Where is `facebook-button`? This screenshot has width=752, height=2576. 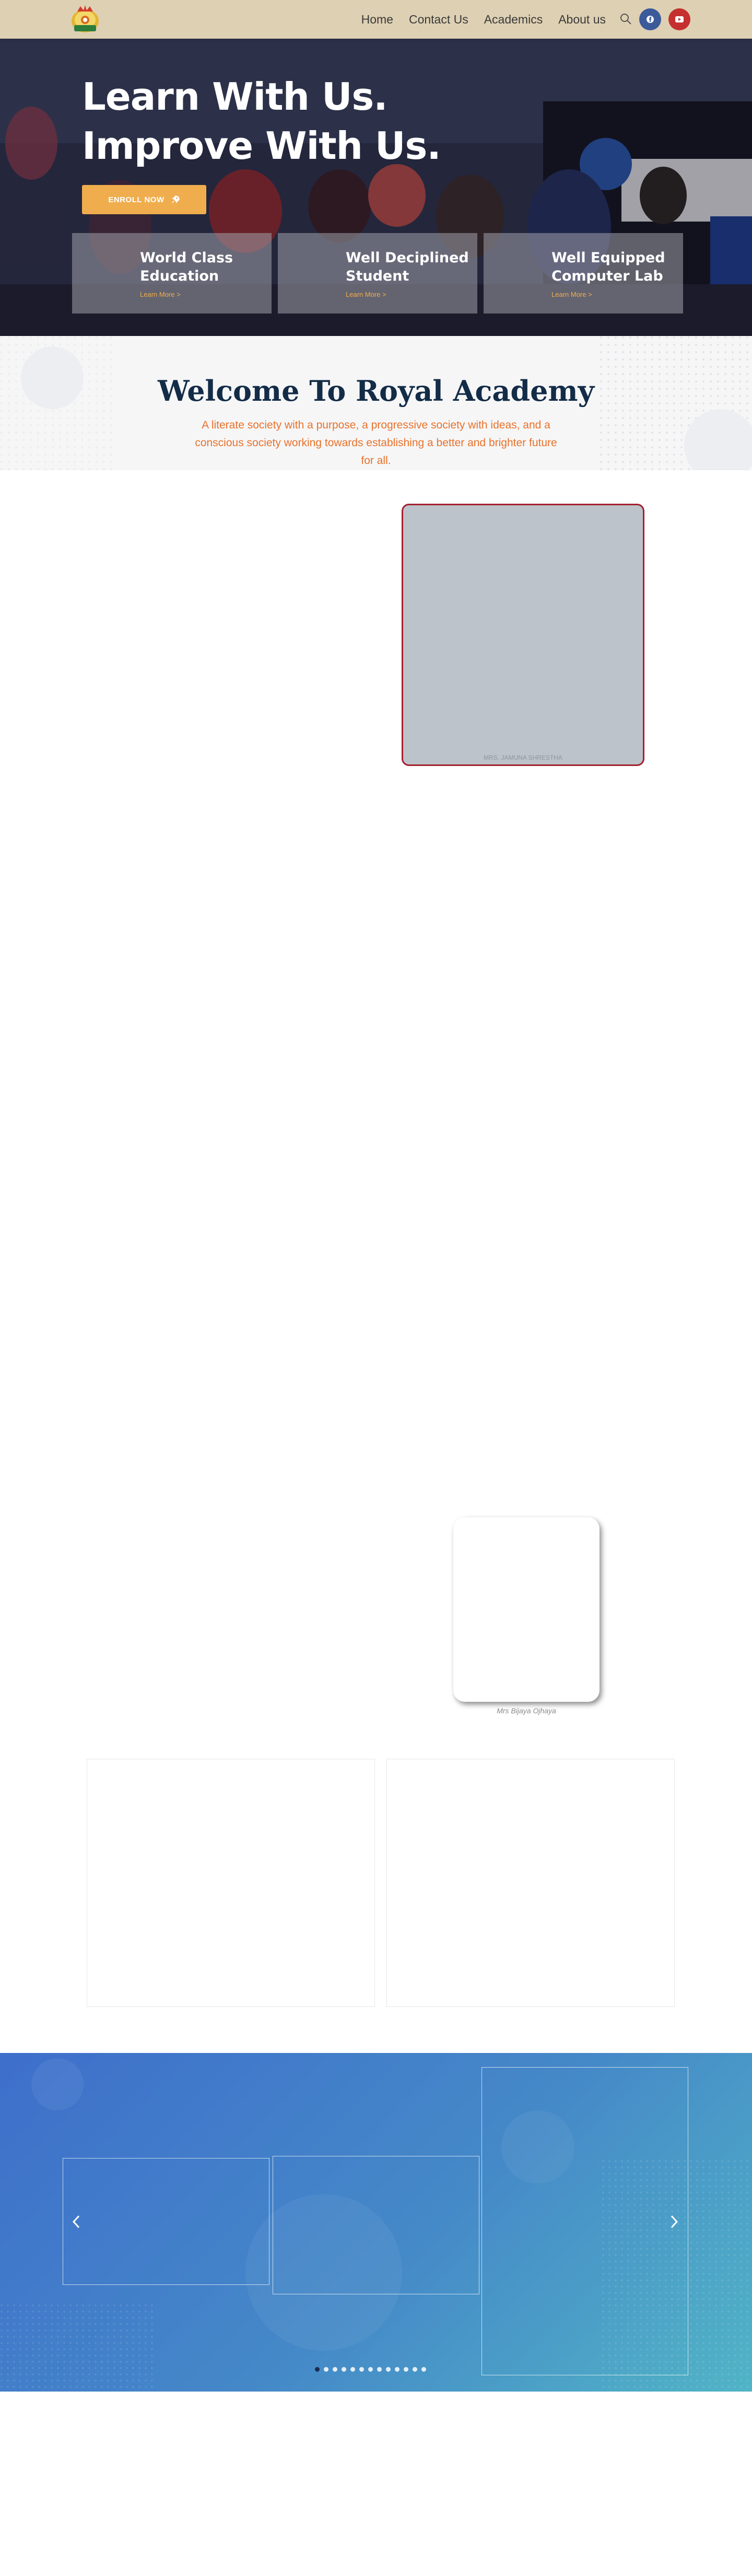
facebook-button is located at coordinates (650, 19).